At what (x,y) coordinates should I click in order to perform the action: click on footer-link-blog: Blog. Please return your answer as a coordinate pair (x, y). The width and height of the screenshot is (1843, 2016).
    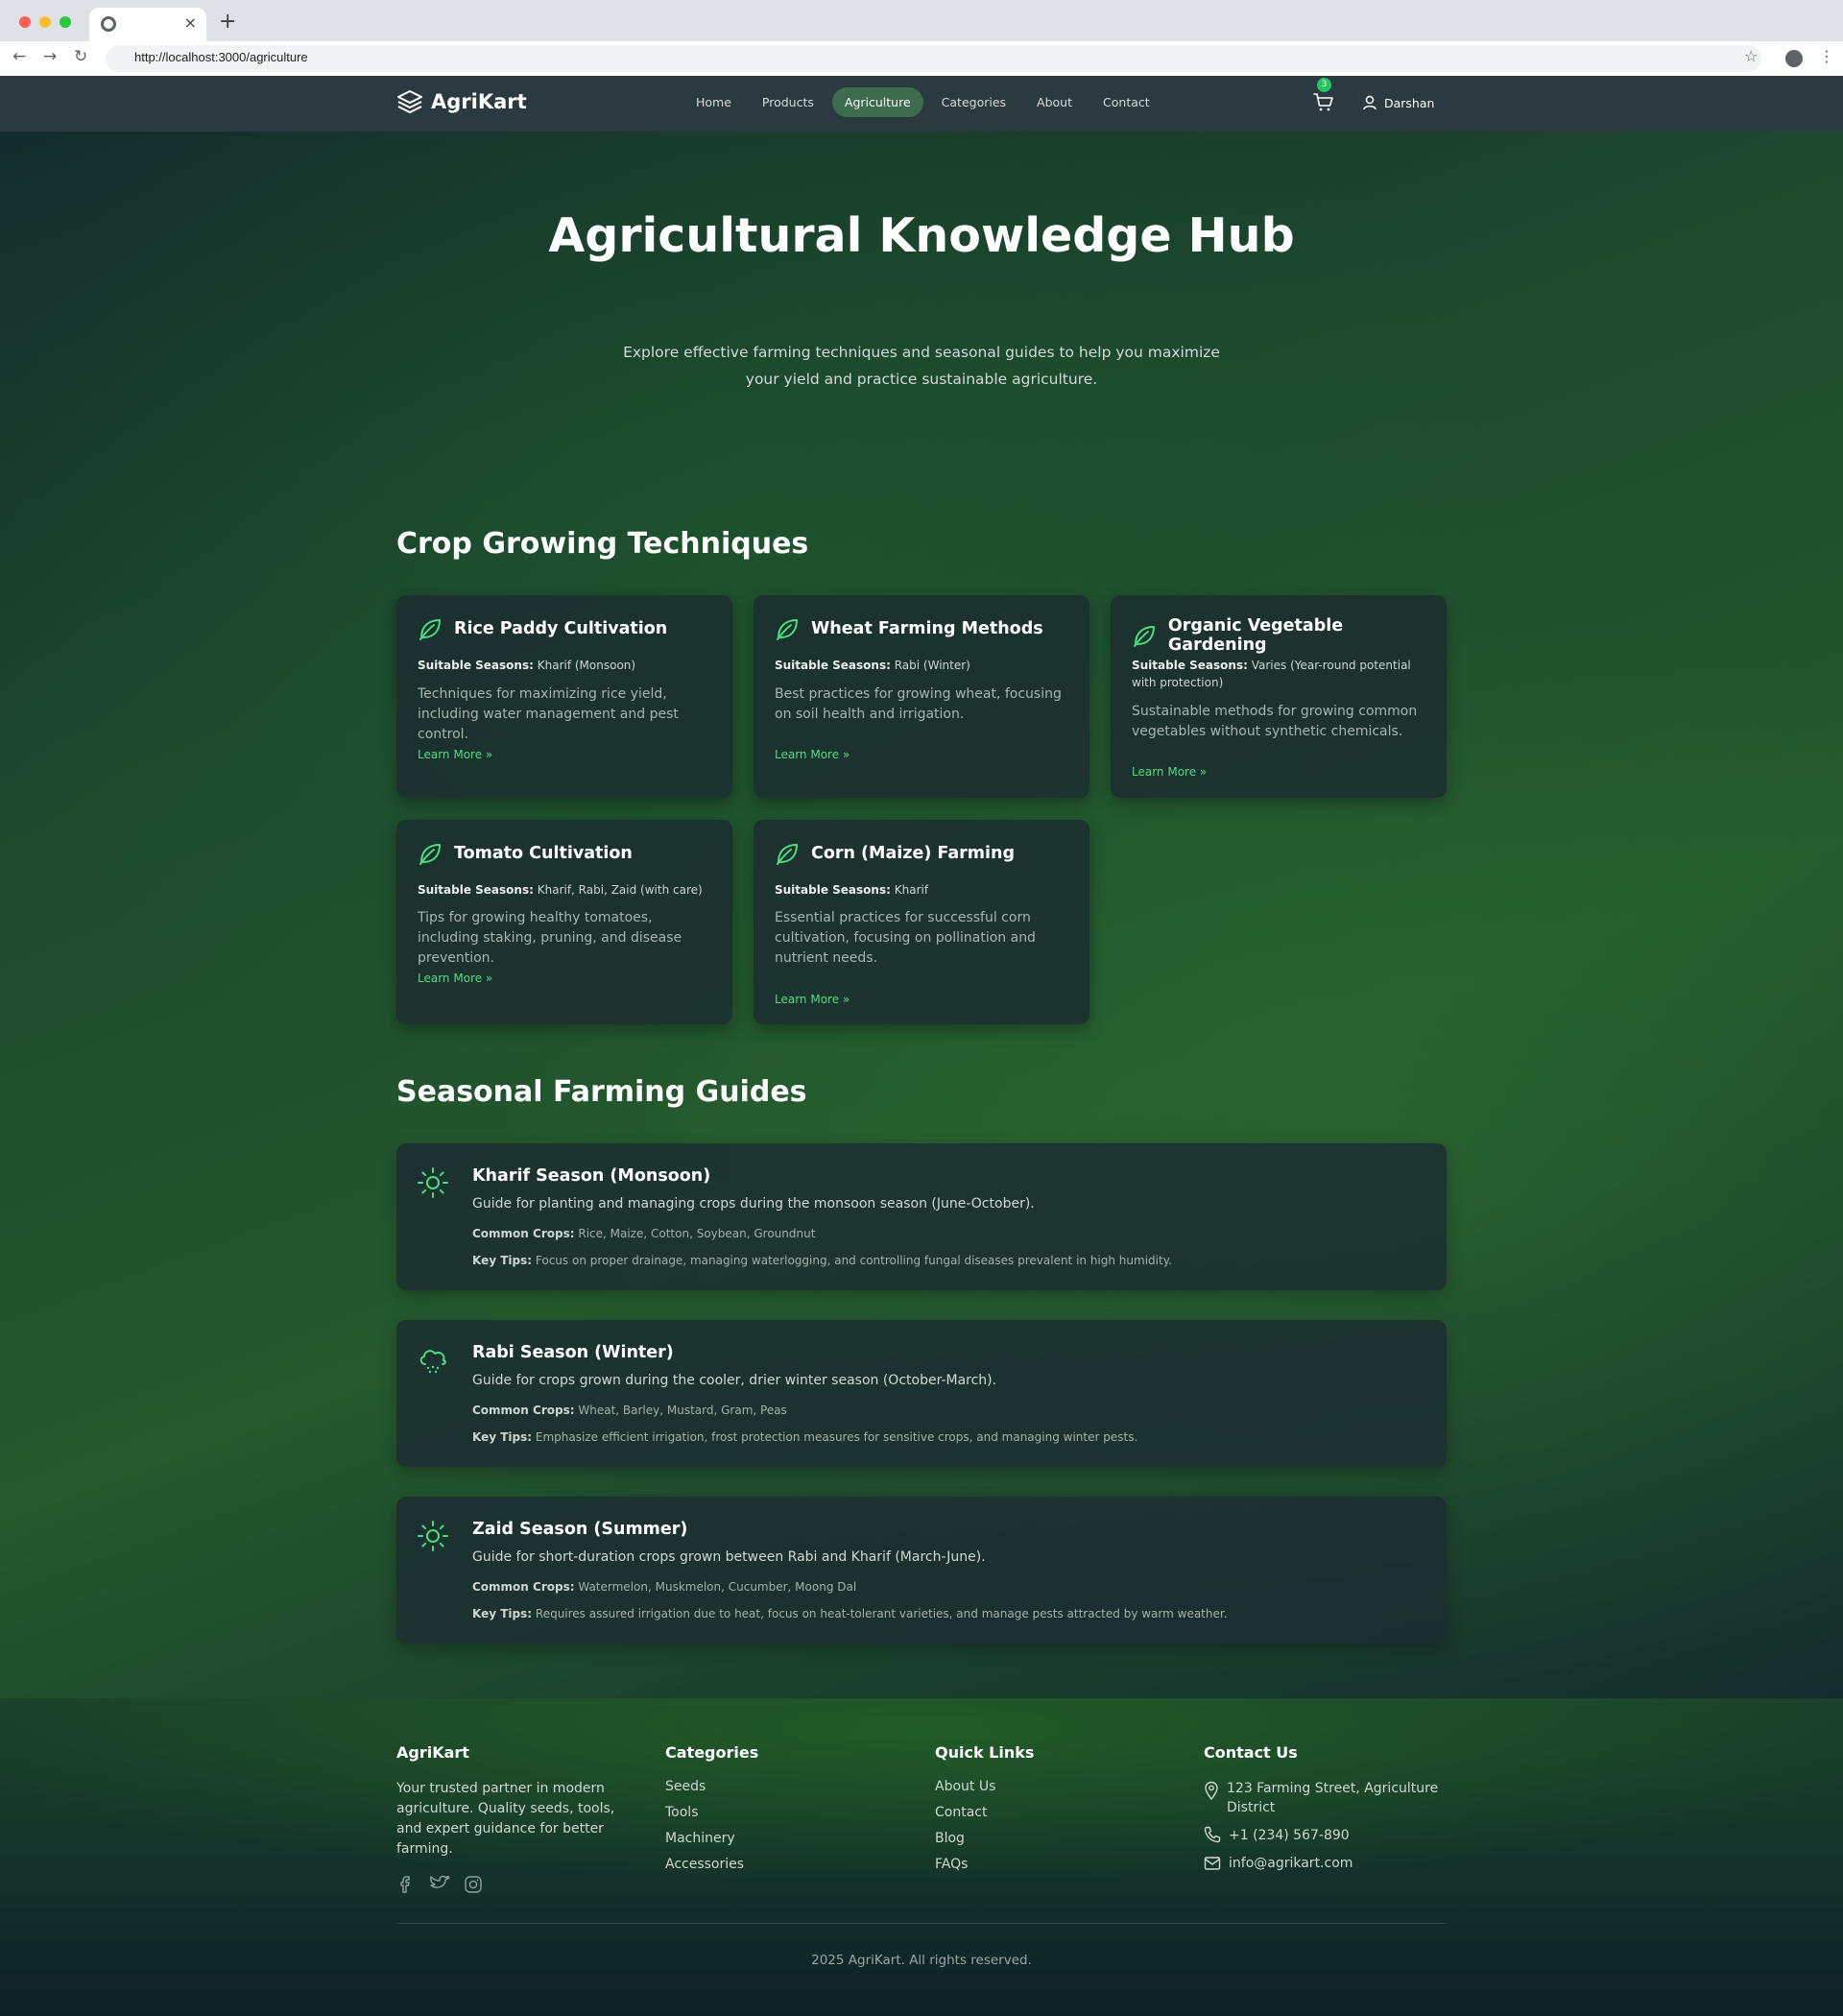
    Looking at the image, I should click on (985, 1838).